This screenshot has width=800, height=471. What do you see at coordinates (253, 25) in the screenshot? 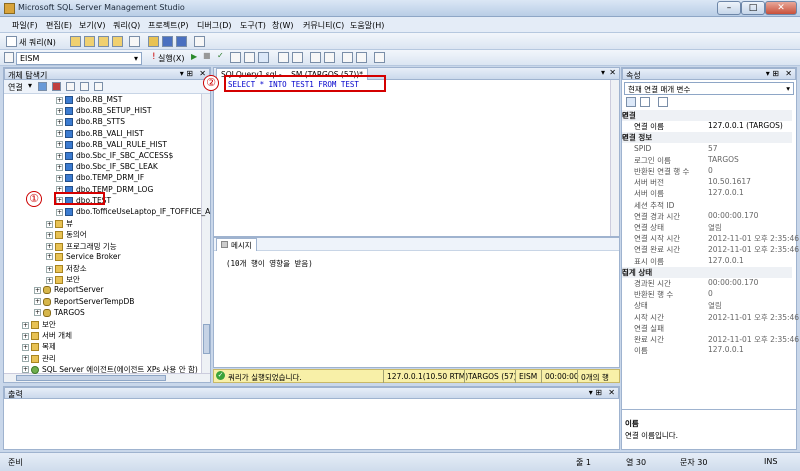
I see `menu-tools: 도구(T)` at bounding box center [253, 25].